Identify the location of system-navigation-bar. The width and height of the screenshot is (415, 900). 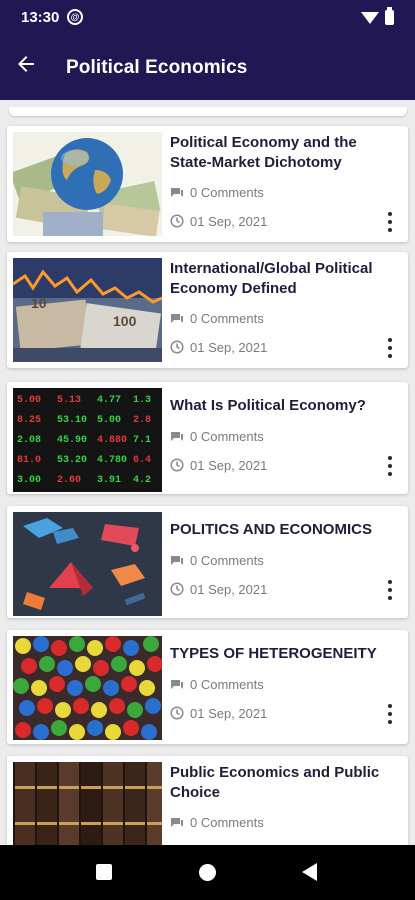
(207, 872).